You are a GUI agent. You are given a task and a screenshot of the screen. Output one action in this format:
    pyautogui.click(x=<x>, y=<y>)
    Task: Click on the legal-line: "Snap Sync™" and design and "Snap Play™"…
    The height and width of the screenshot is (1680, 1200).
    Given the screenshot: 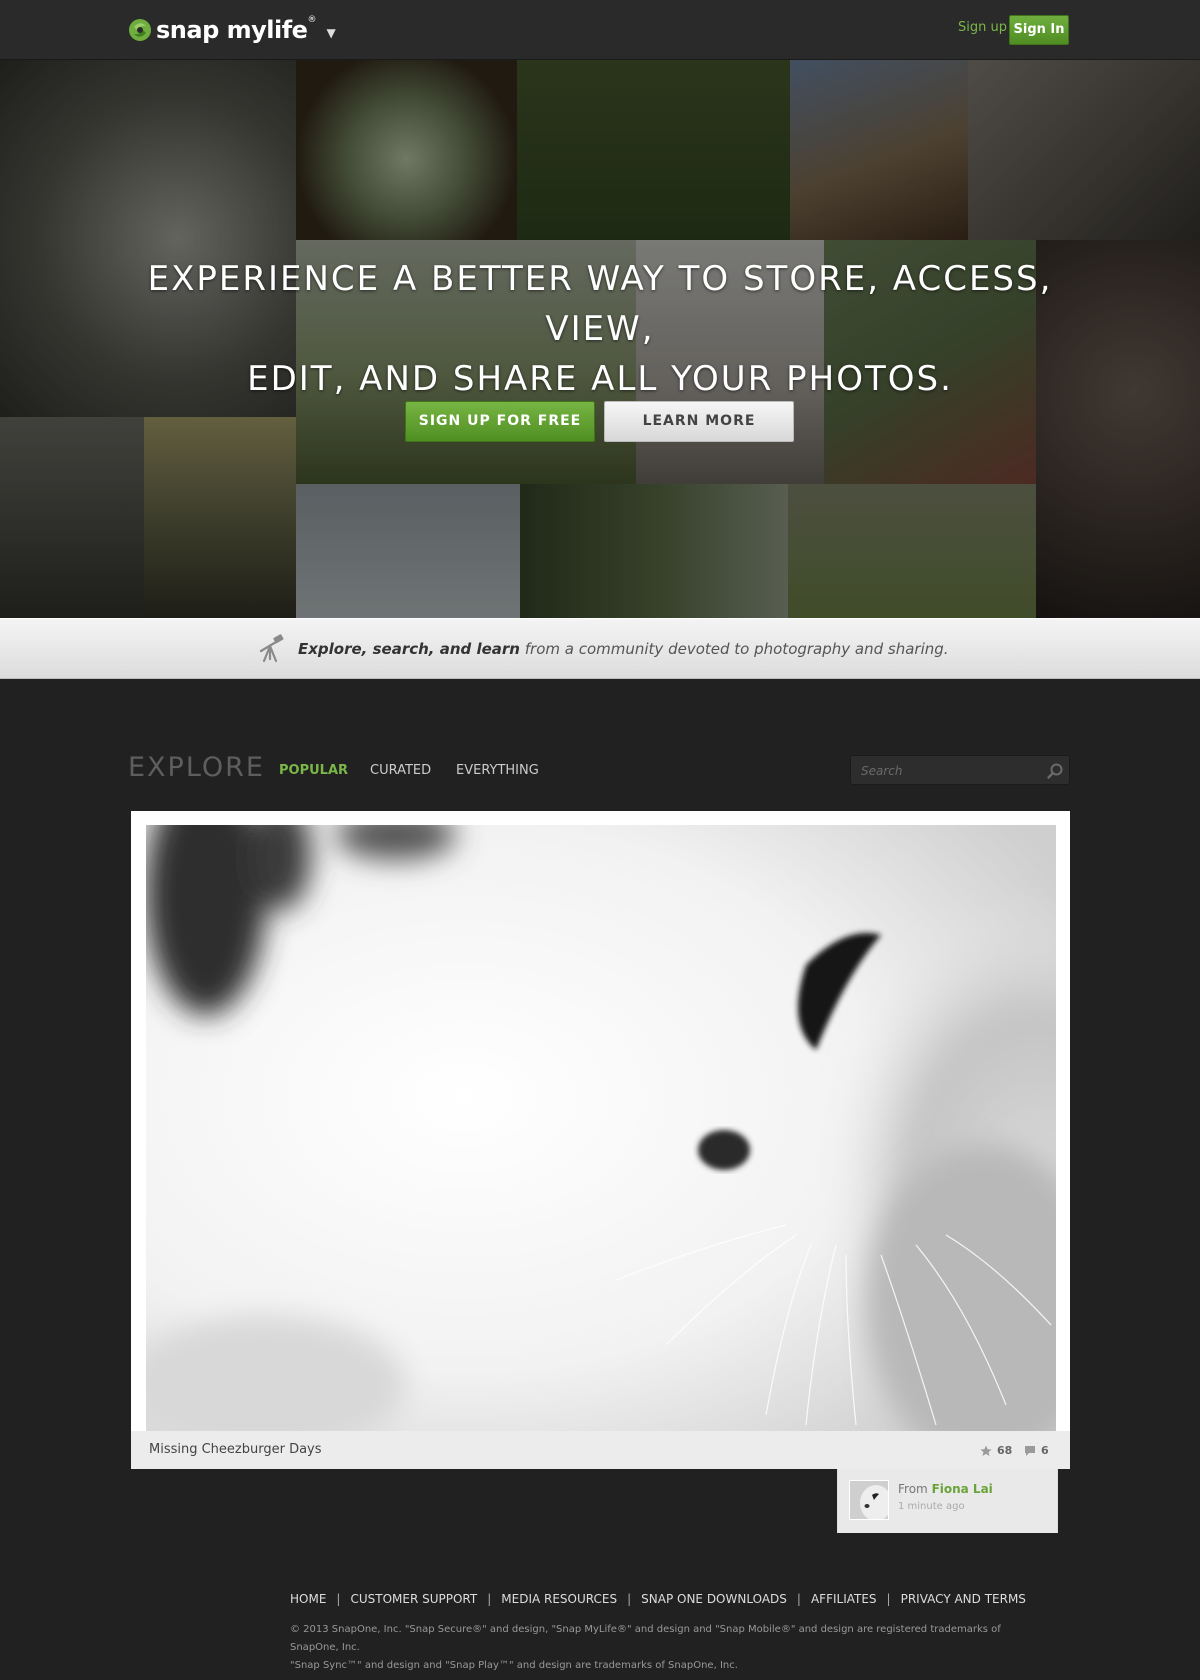 What is the action you would take?
    pyautogui.click(x=514, y=1665)
    